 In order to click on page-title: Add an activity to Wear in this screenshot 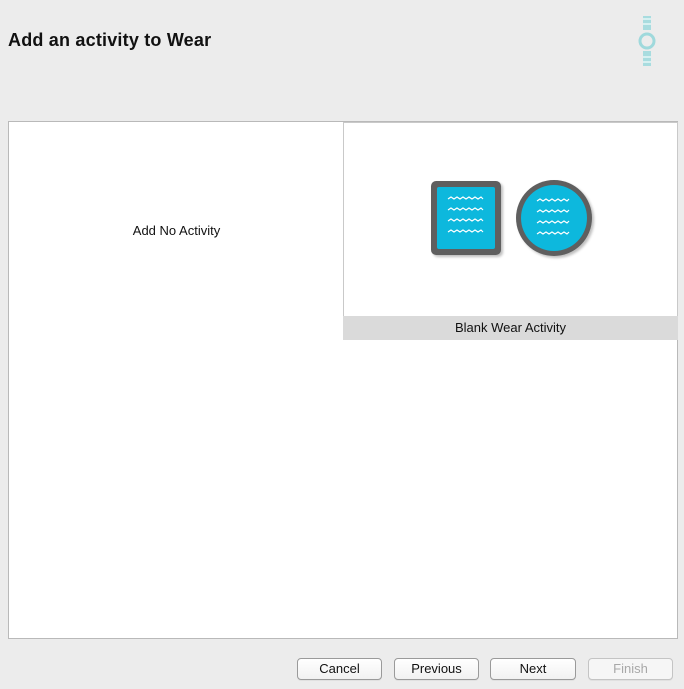, I will do `click(110, 40)`.